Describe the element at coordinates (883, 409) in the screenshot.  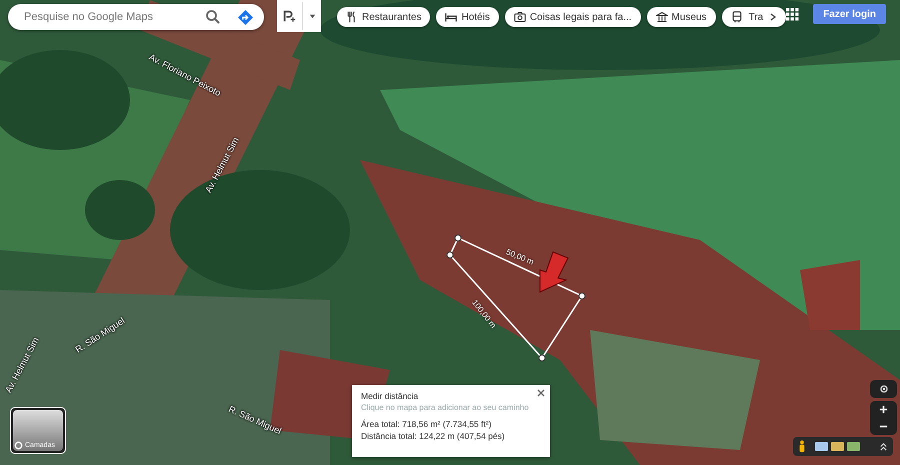
I see `plus-icon` at that location.